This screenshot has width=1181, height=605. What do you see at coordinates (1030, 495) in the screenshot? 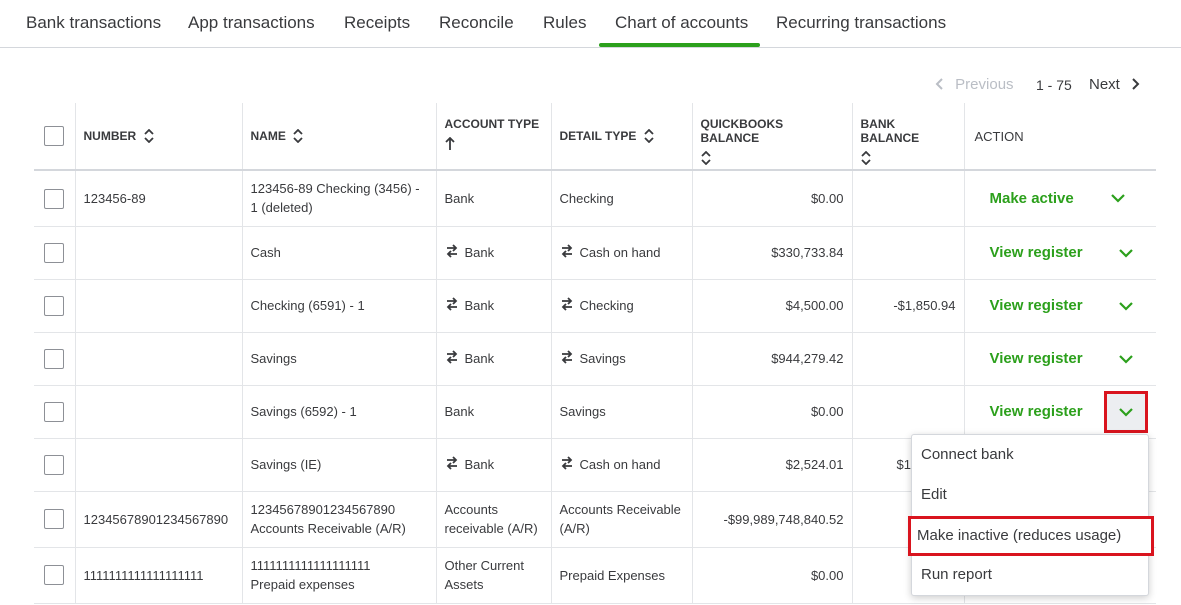
I see `menu-item-edit: Edit` at bounding box center [1030, 495].